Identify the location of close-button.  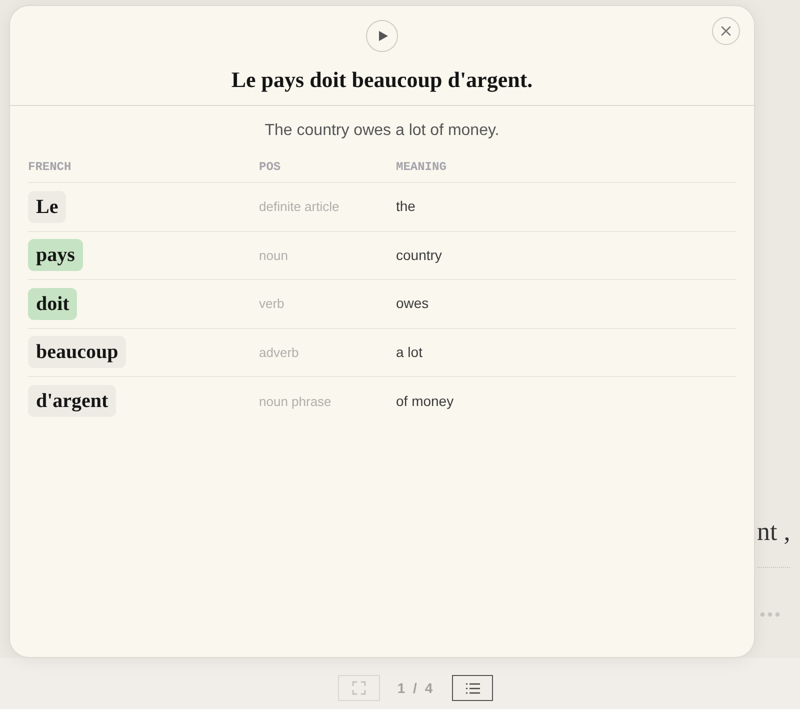
(726, 31).